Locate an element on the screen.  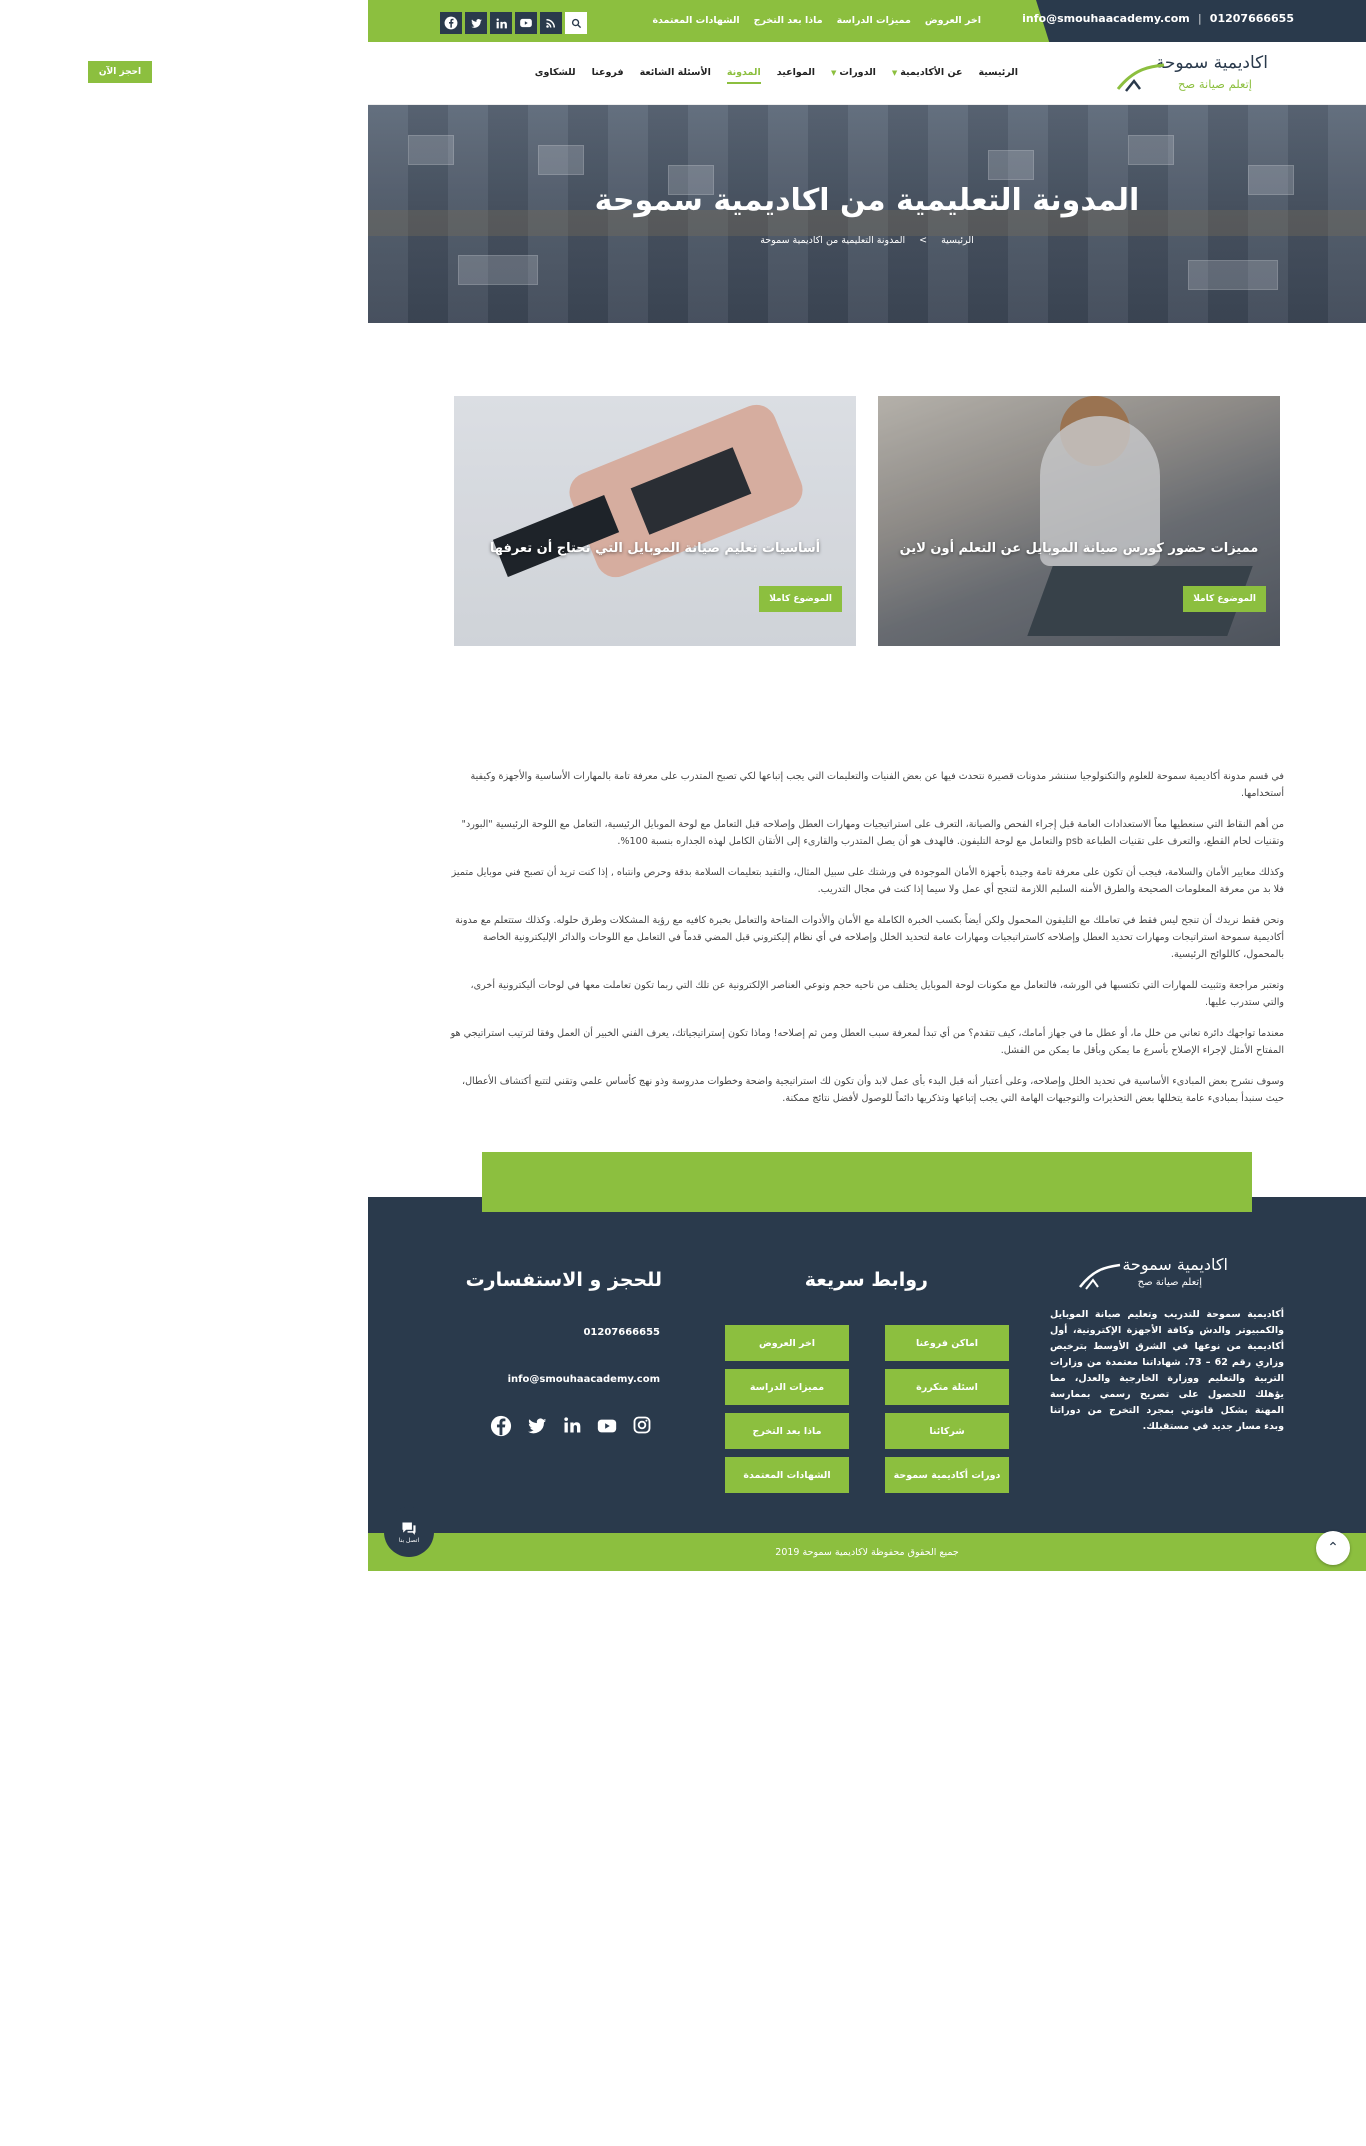
nav-home: الرئيسية is located at coordinates (998, 75).